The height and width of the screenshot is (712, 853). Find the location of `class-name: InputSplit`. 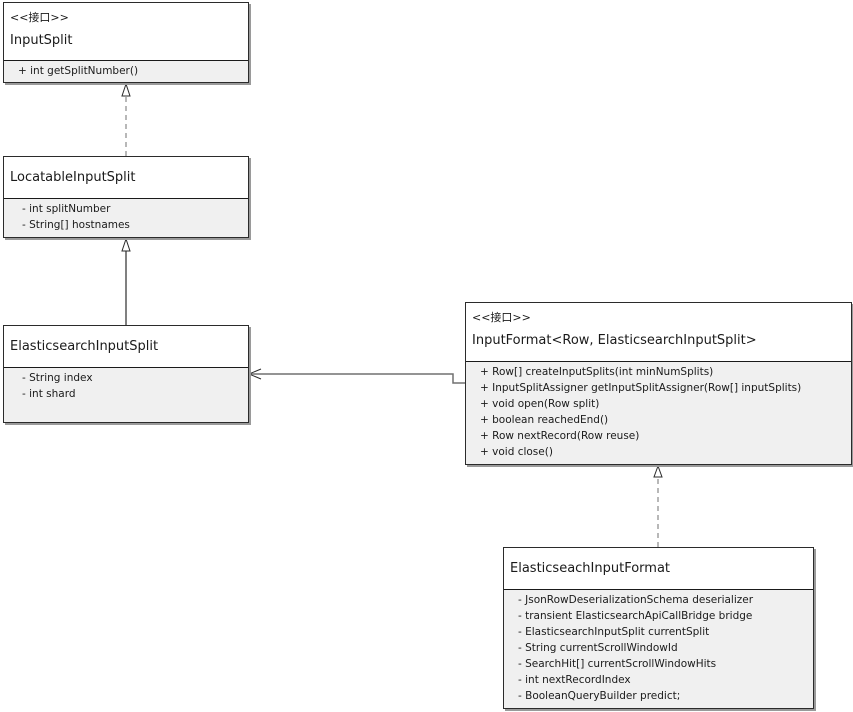

class-name: InputSplit is located at coordinates (41, 40).